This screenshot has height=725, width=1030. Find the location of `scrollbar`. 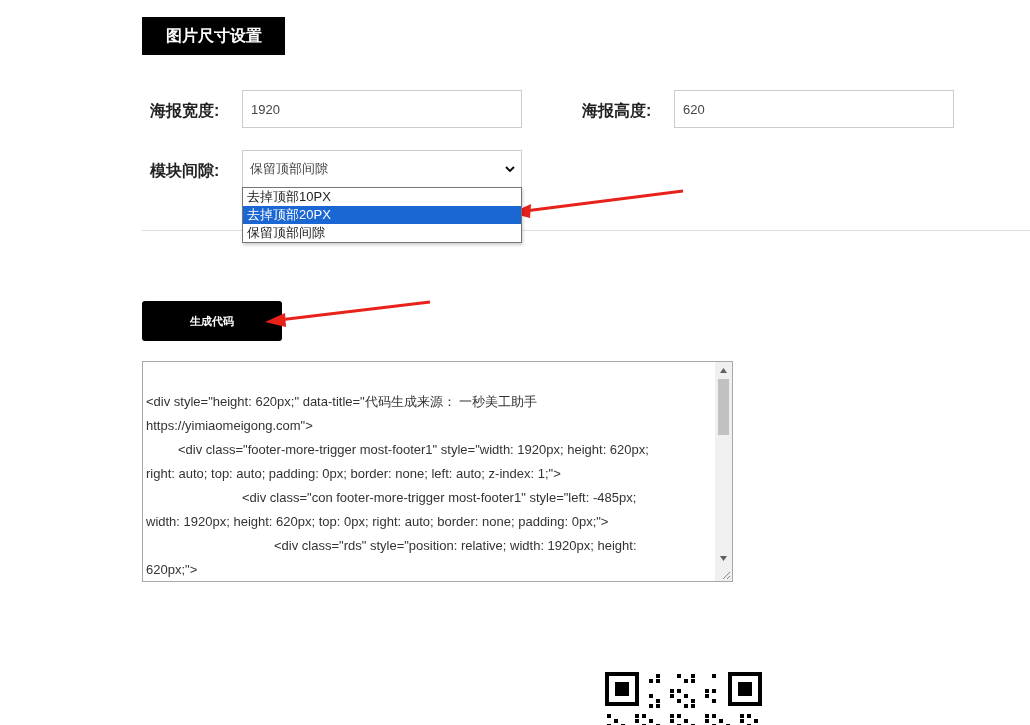

scrollbar is located at coordinates (723, 471).